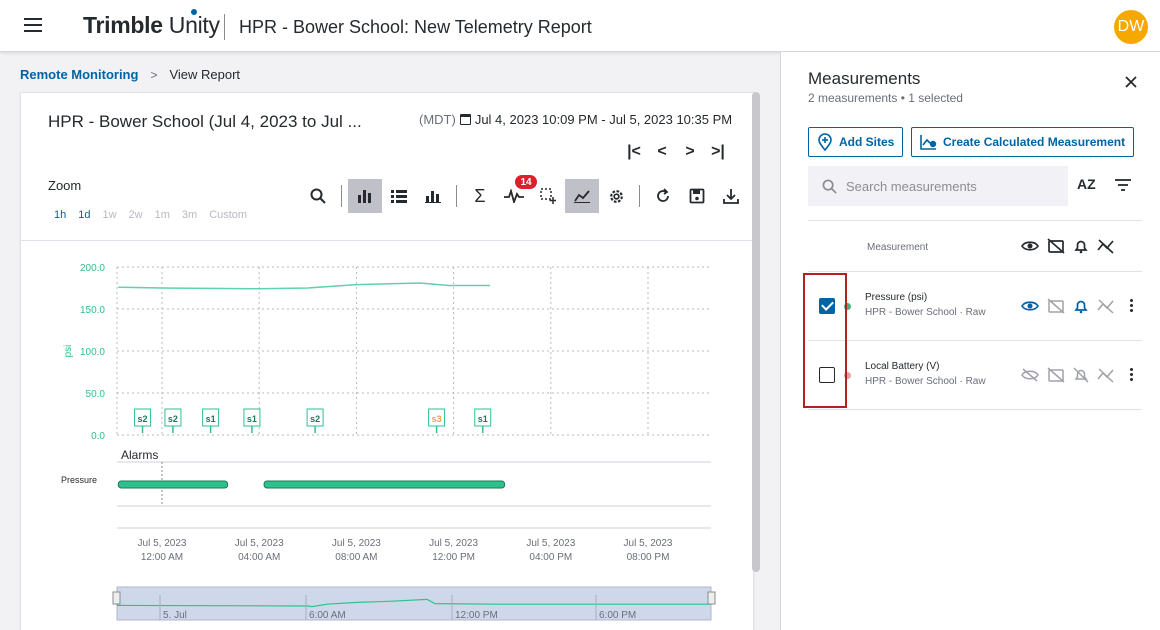 The image size is (1160, 630). I want to click on y-tick-label: 100.0, so click(92, 352).